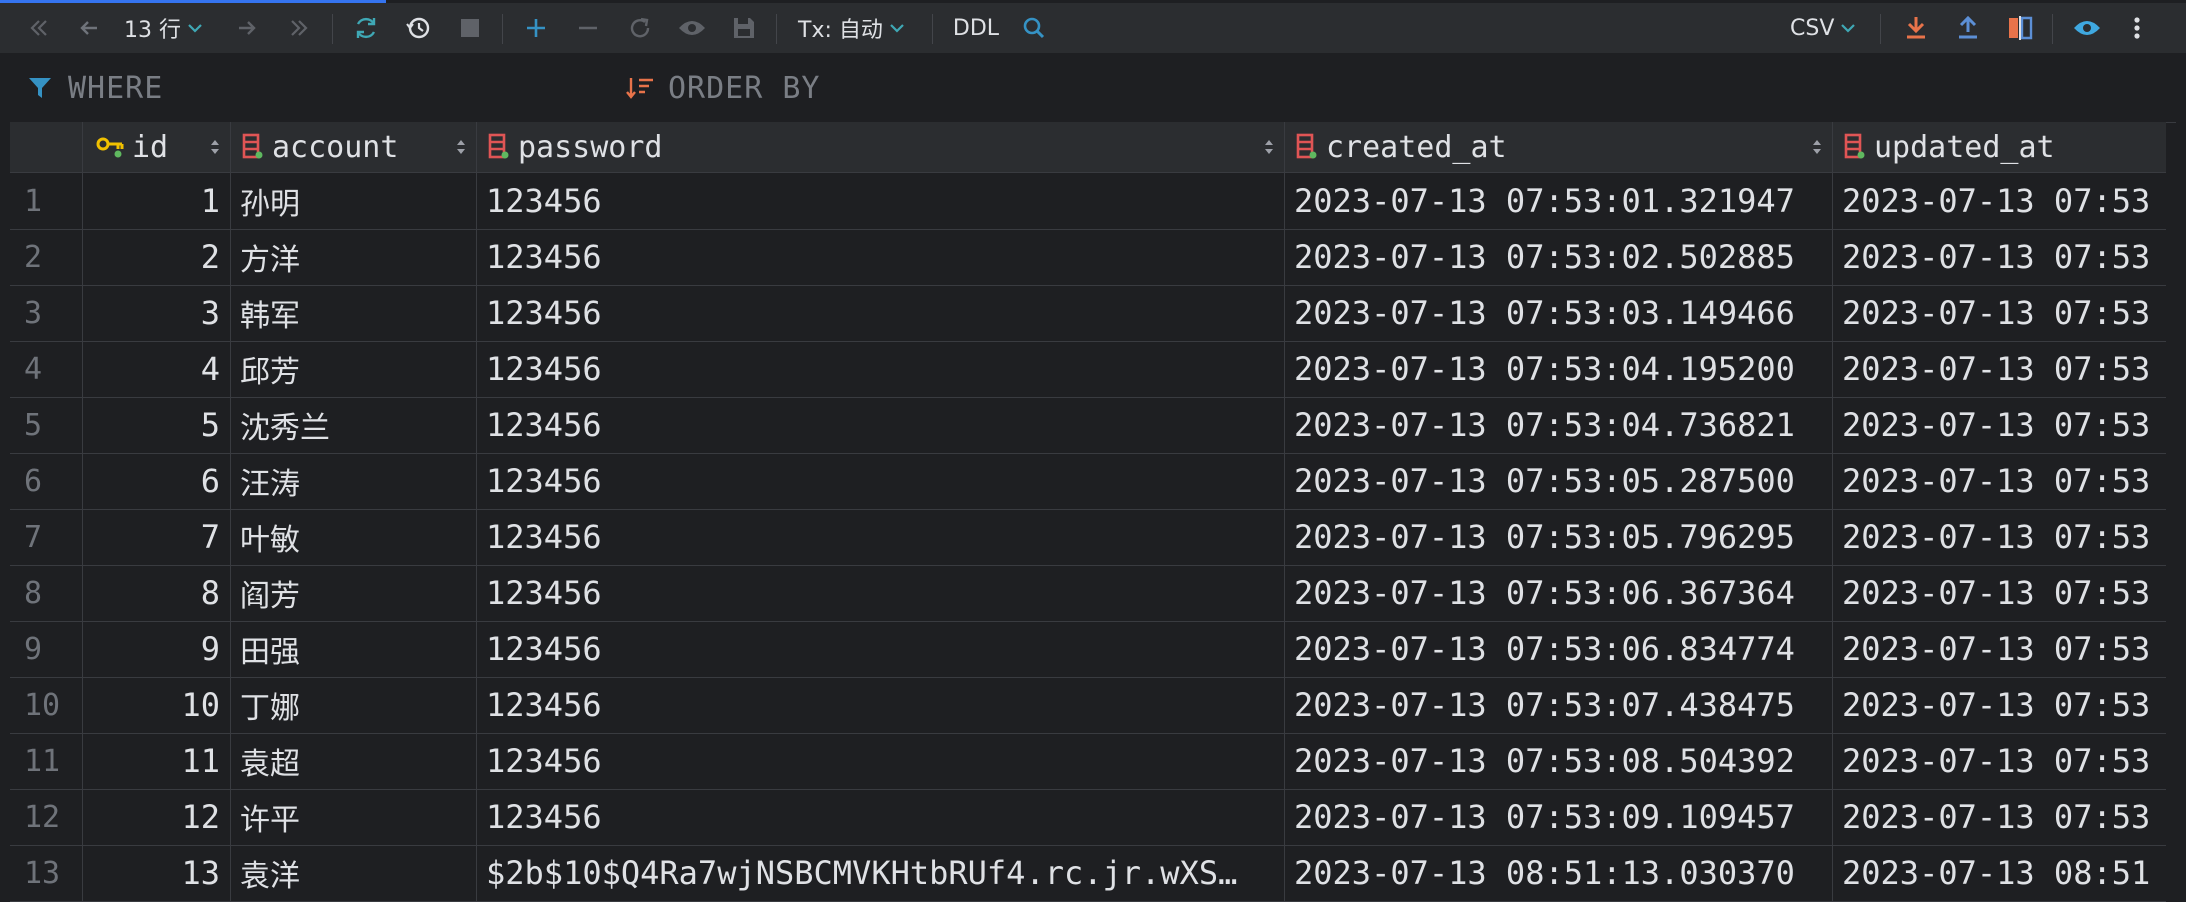  Describe the element at coordinates (156, 649) in the screenshot. I see `cell-id: 9` at that location.